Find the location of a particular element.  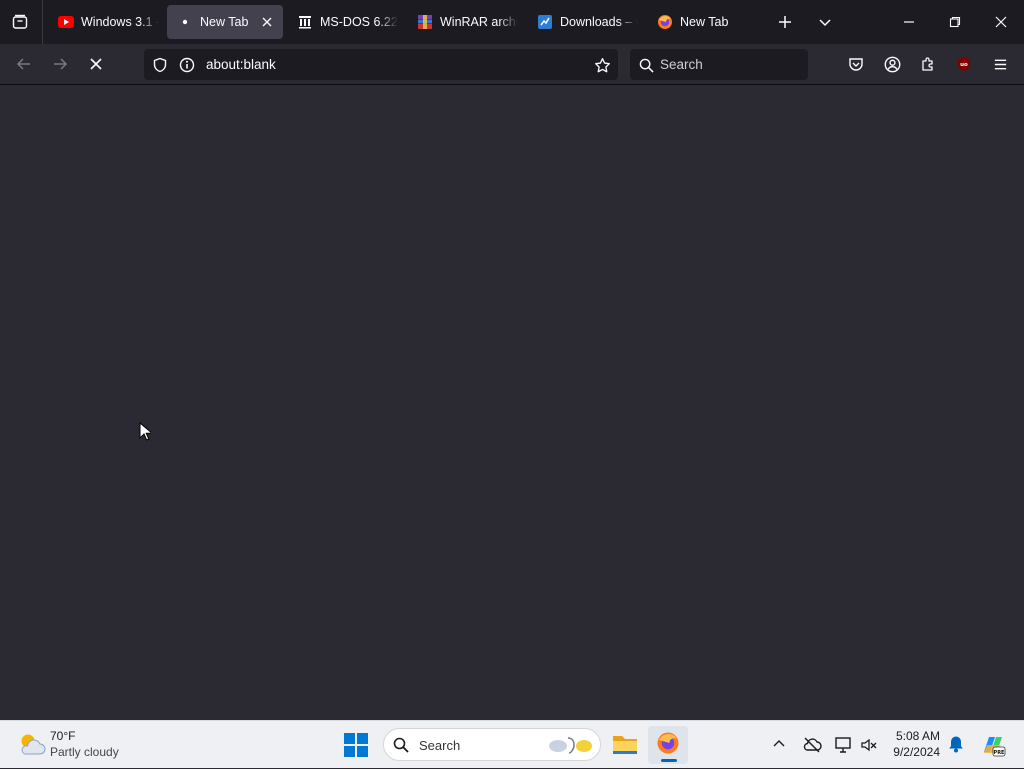

arrow-left-icon is located at coordinates (23, 64).